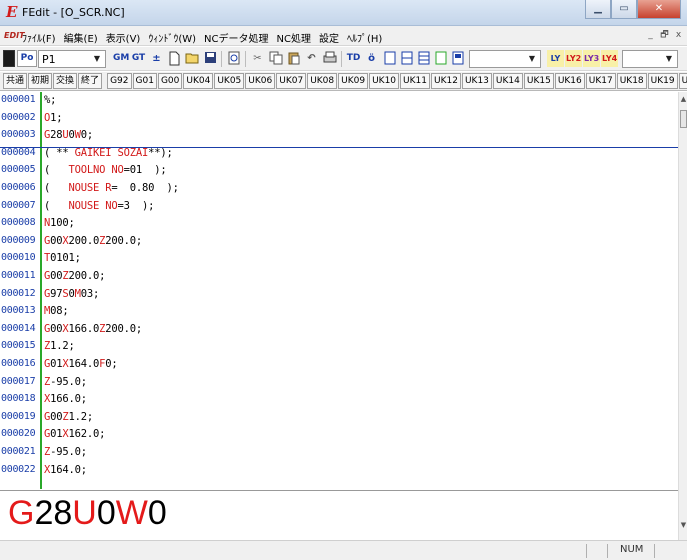  What do you see at coordinates (322, 81) in the screenshot?
I see `function-button-11: UK08` at bounding box center [322, 81].